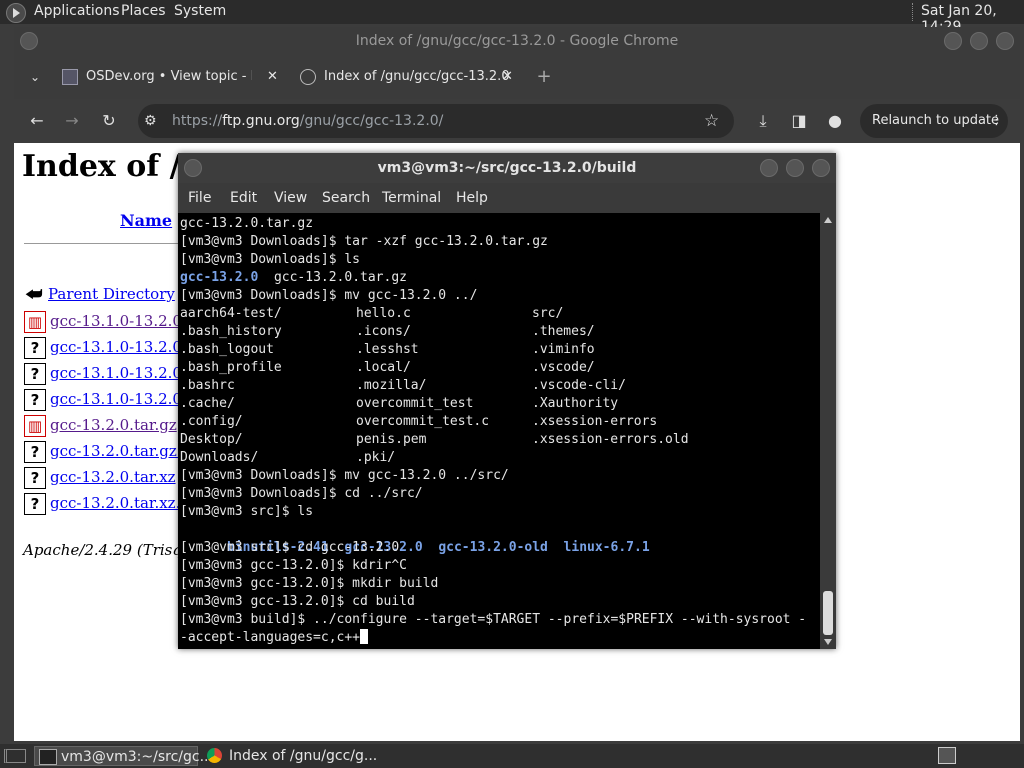  Describe the element at coordinates (247, 511) in the screenshot. I see `terminal-line: [vm3@vm3 src]$ ls` at that location.